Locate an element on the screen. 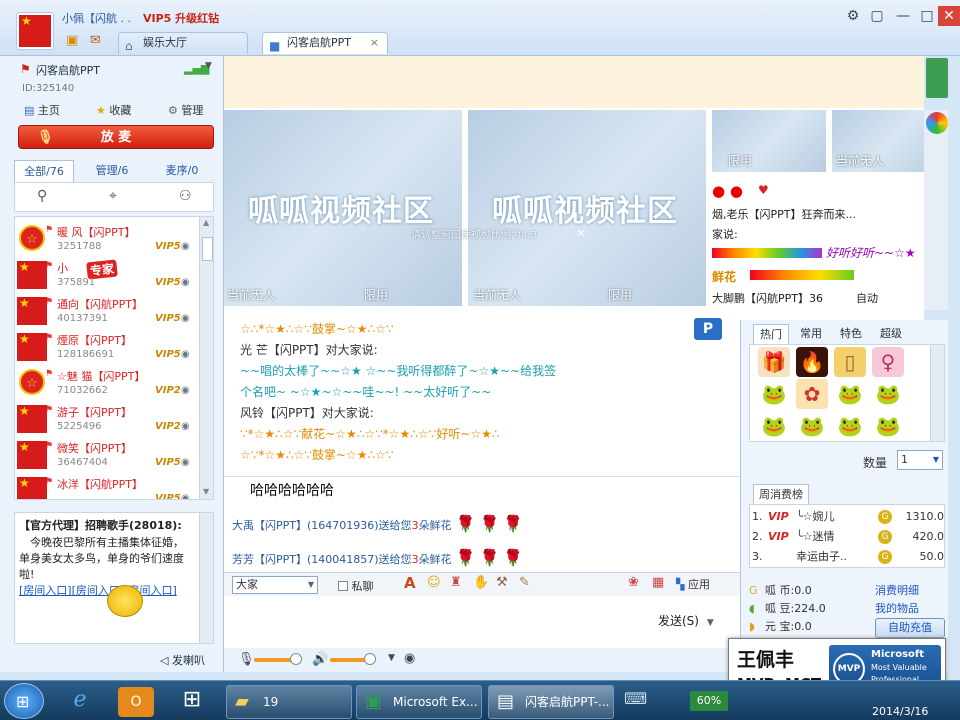 The height and width of the screenshot is (720, 960). gift-icon: ♜ is located at coordinates (456, 582).